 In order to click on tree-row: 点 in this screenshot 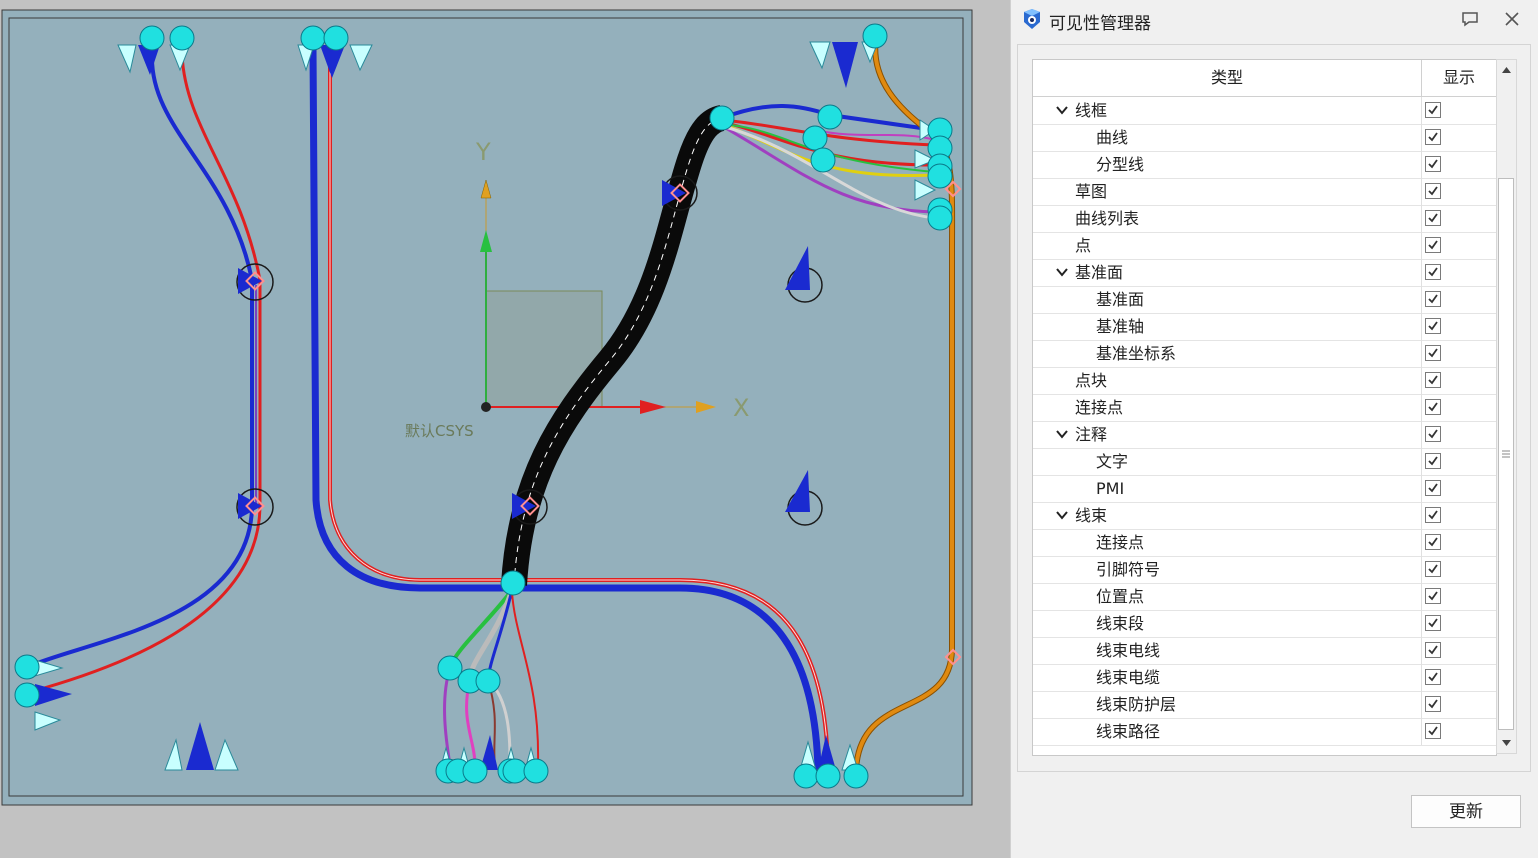, I will do `click(1264, 246)`.